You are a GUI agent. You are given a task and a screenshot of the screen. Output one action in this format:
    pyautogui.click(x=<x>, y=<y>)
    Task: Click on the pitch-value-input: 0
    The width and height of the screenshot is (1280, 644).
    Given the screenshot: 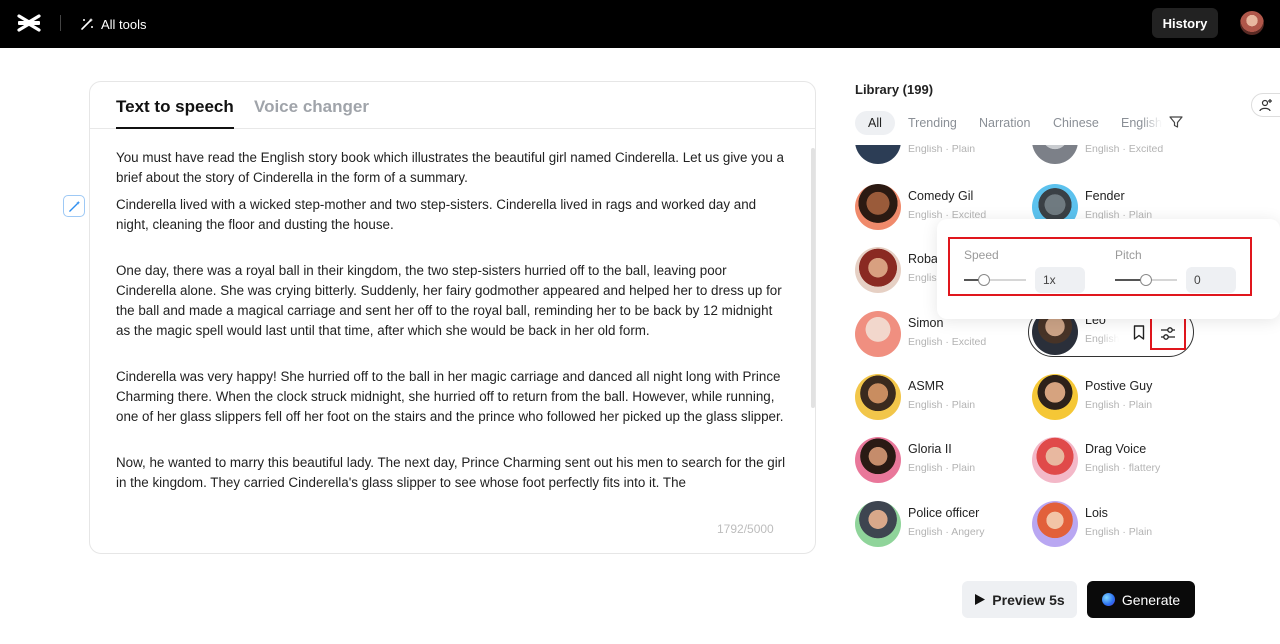 What is the action you would take?
    pyautogui.click(x=1211, y=280)
    